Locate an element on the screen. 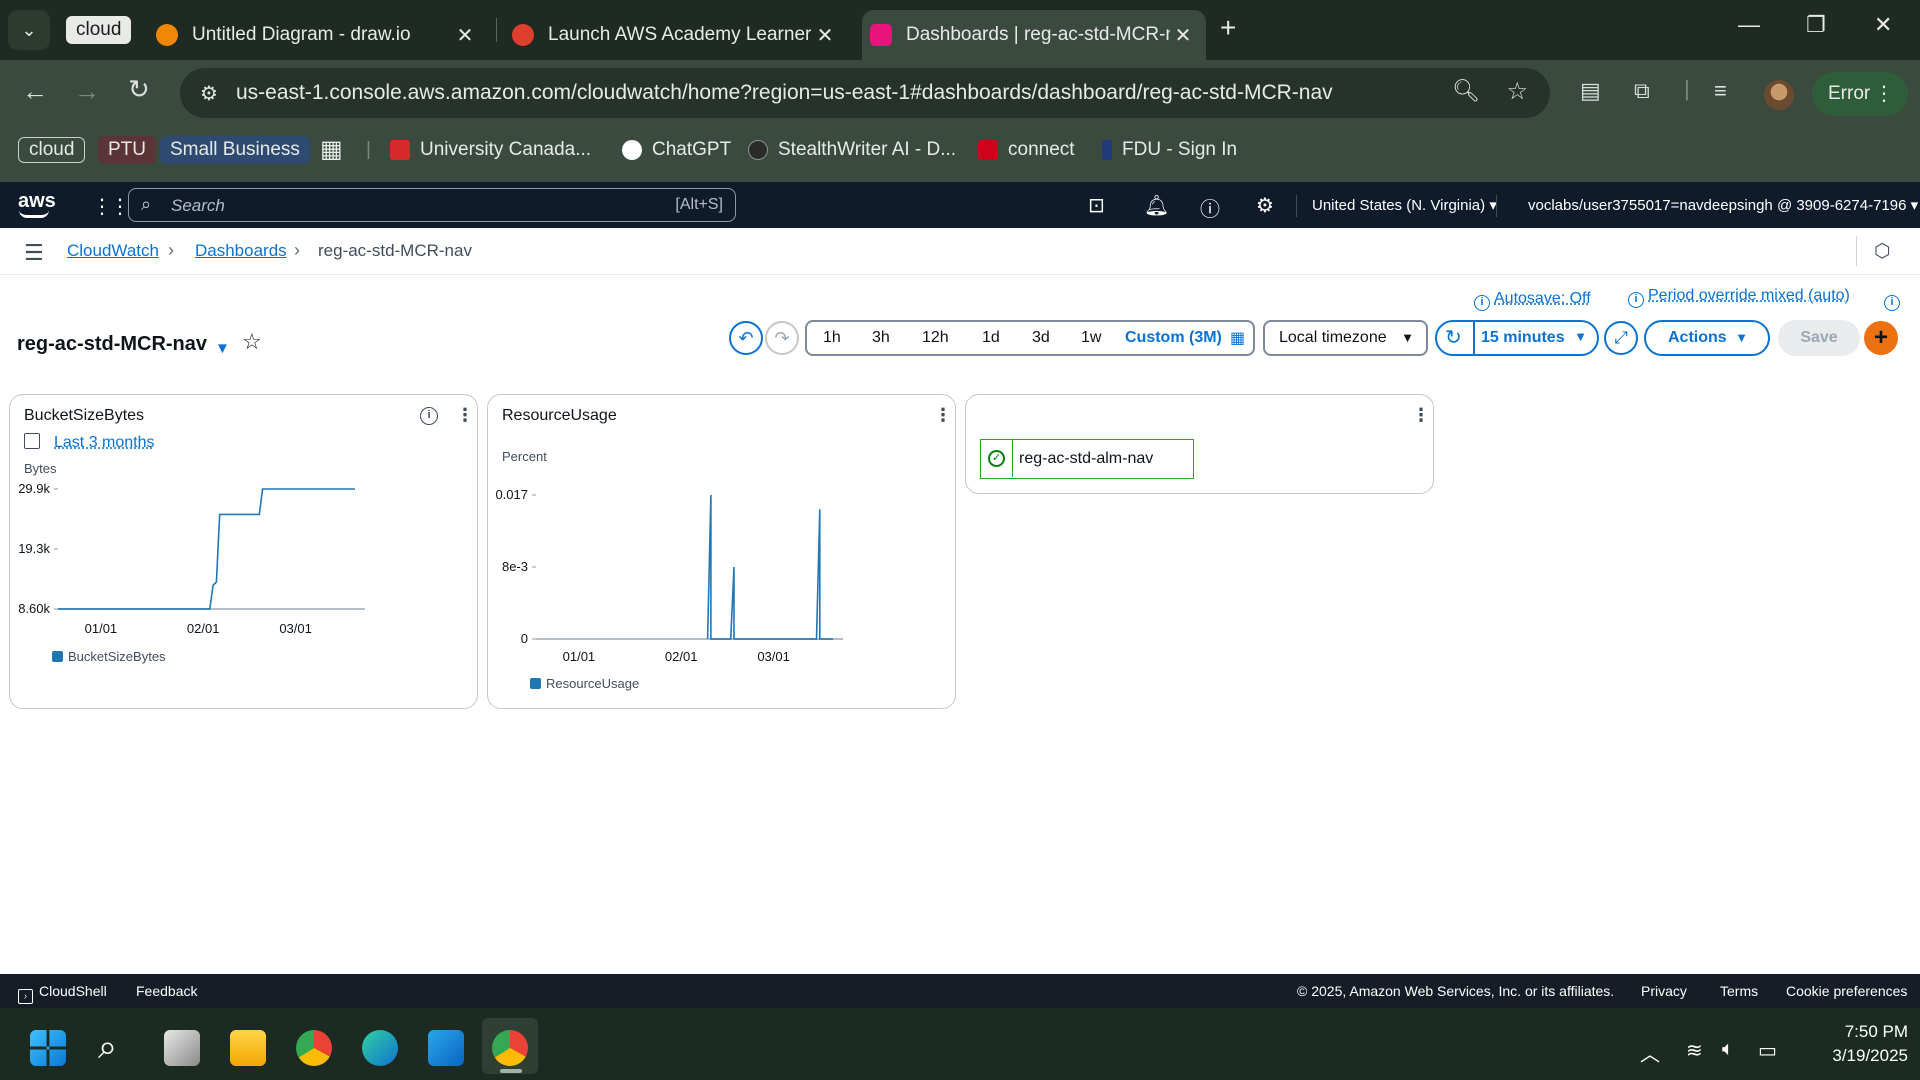 The width and height of the screenshot is (1920, 1080). undo-button: ↶ is located at coordinates (746, 338).